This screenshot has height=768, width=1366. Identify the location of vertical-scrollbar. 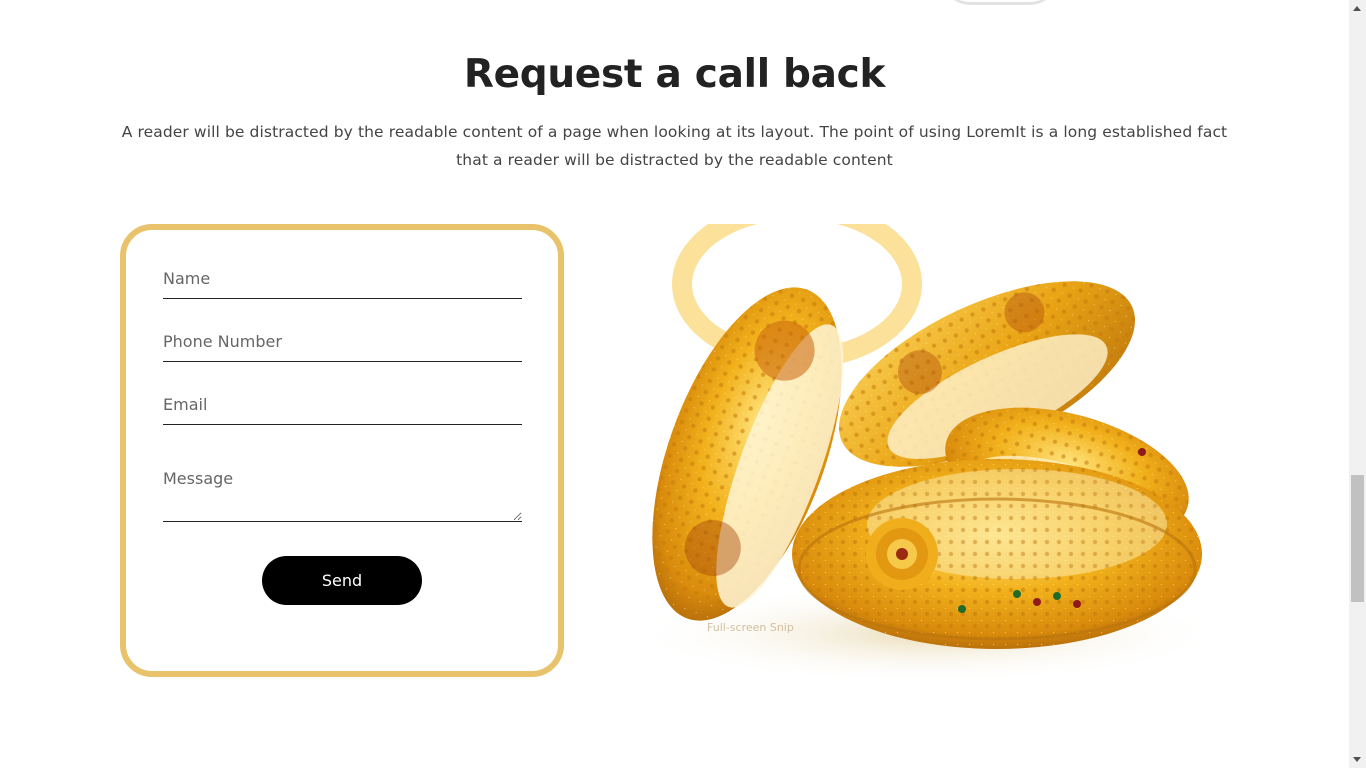
(1357, 384).